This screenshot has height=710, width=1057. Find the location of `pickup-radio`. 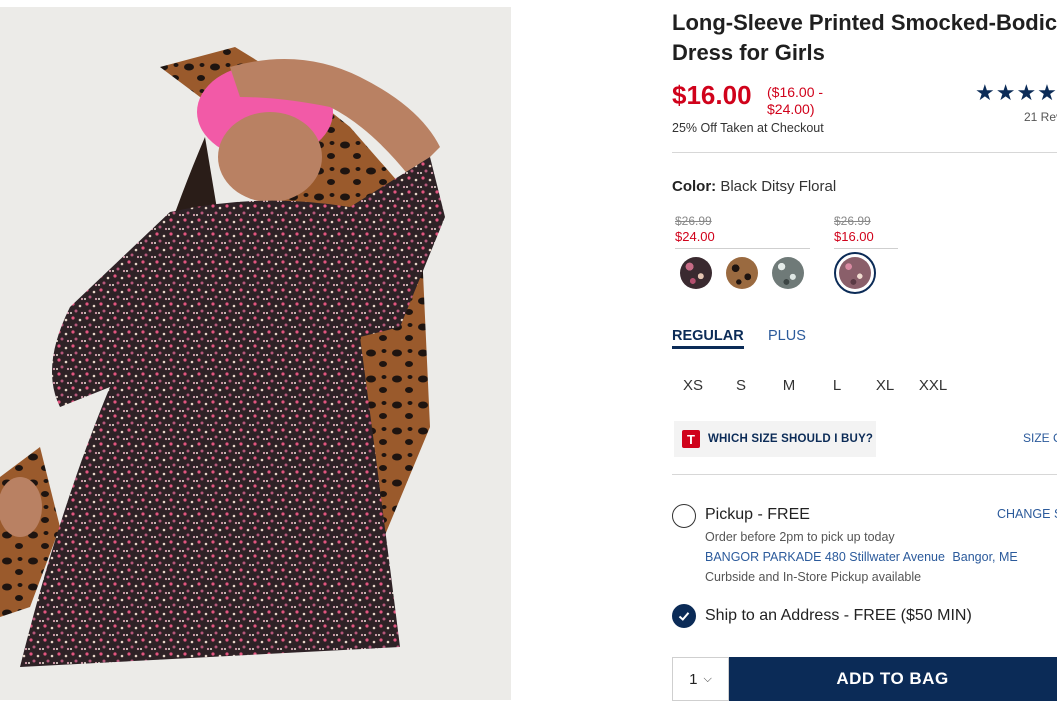

pickup-radio is located at coordinates (684, 516).